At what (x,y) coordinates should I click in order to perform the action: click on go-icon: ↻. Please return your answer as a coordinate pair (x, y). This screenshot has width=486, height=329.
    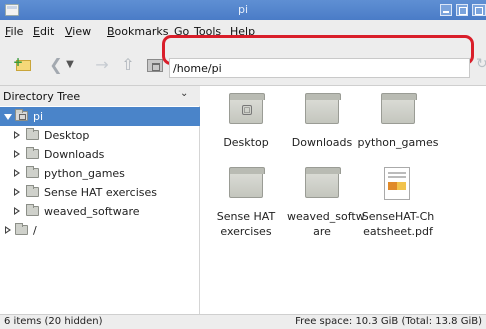
    Looking at the image, I should click on (481, 67).